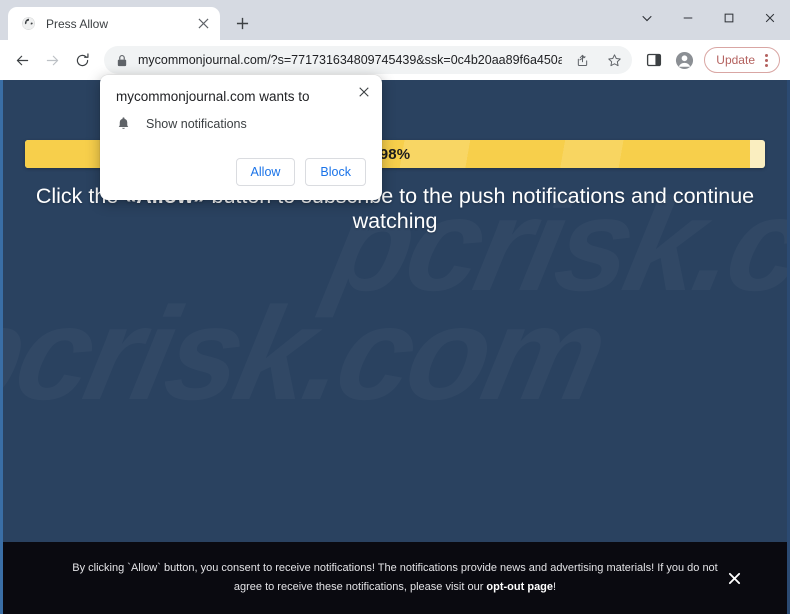 This screenshot has height=614, width=790. What do you see at coordinates (124, 124) in the screenshot?
I see `bell-icon` at bounding box center [124, 124].